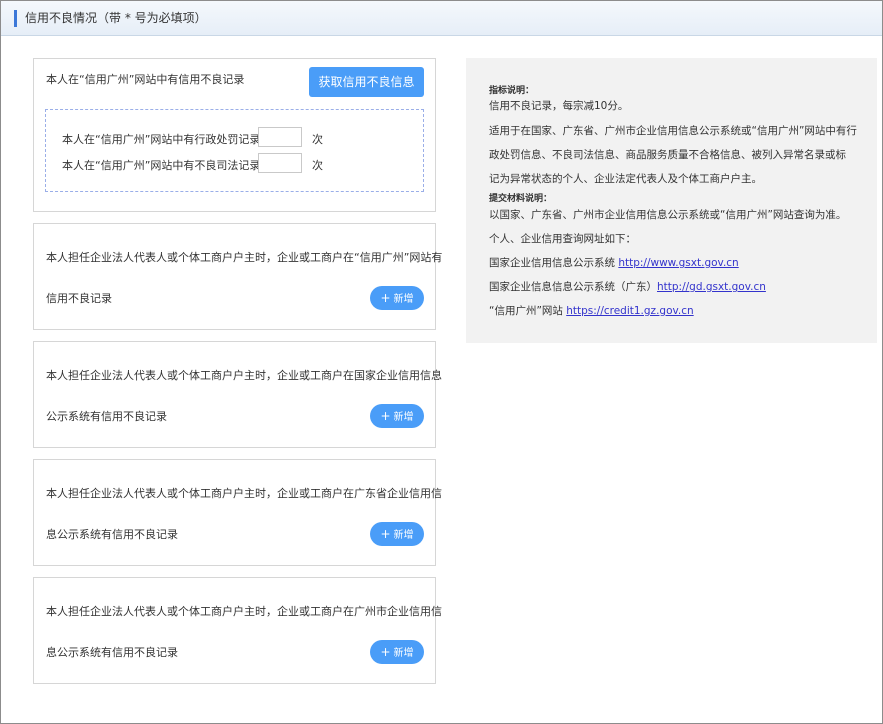 The image size is (883, 724). I want to click on link-label: 国家企业信息信息公示系统（广东）, so click(573, 287).